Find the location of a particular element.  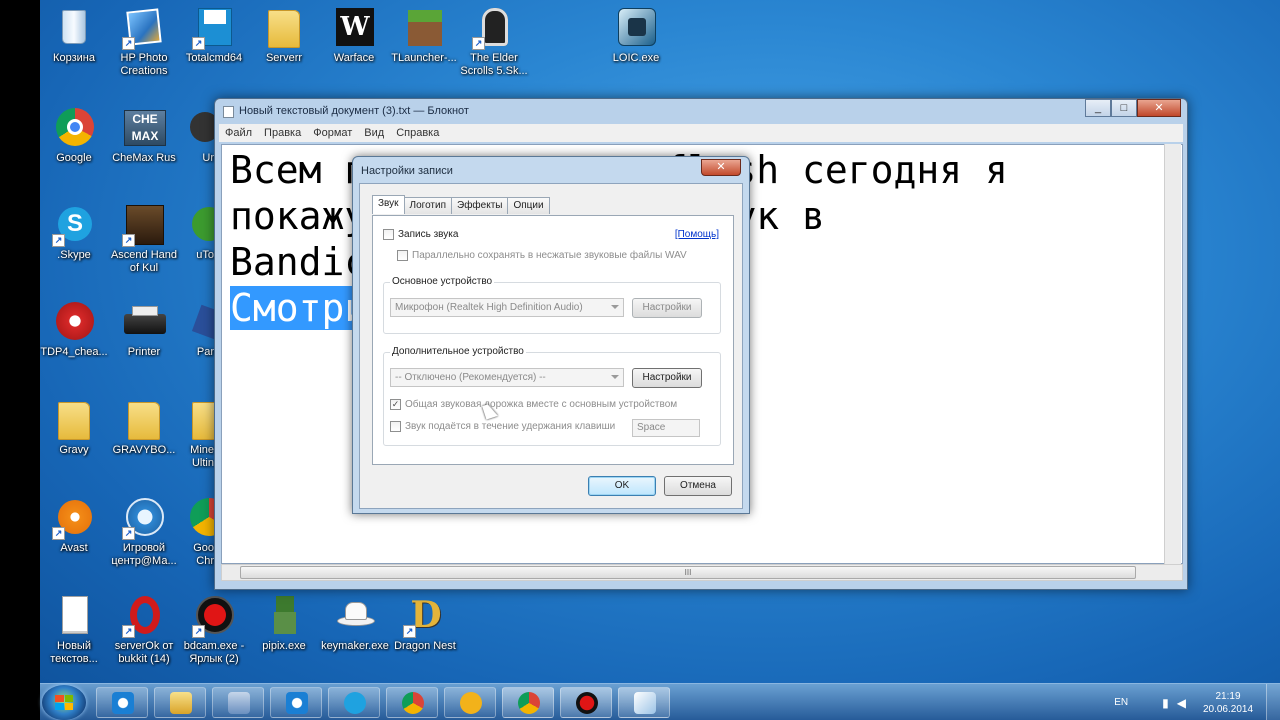

secondary-settings-button: Настройки is located at coordinates (667, 378).